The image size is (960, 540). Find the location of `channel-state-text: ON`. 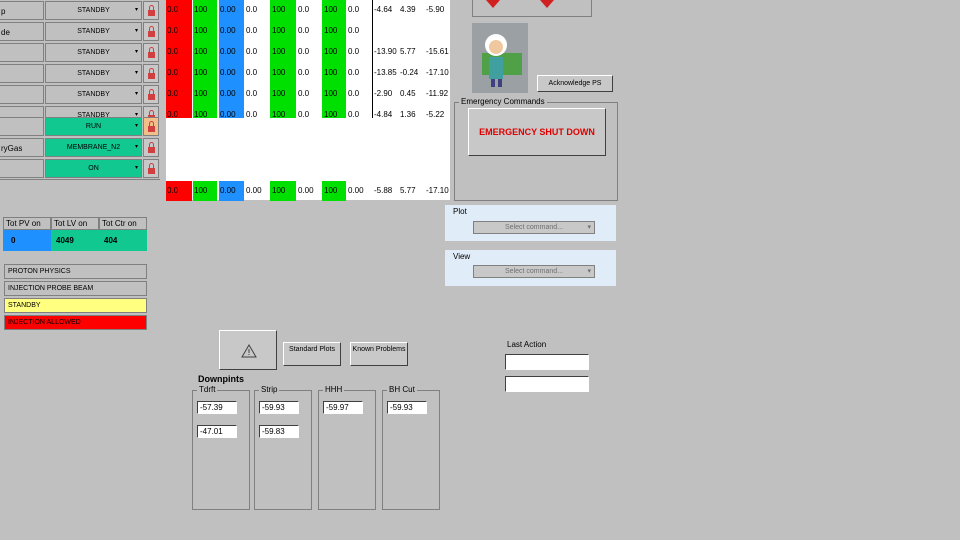

channel-state-text: ON is located at coordinates (93, 168).